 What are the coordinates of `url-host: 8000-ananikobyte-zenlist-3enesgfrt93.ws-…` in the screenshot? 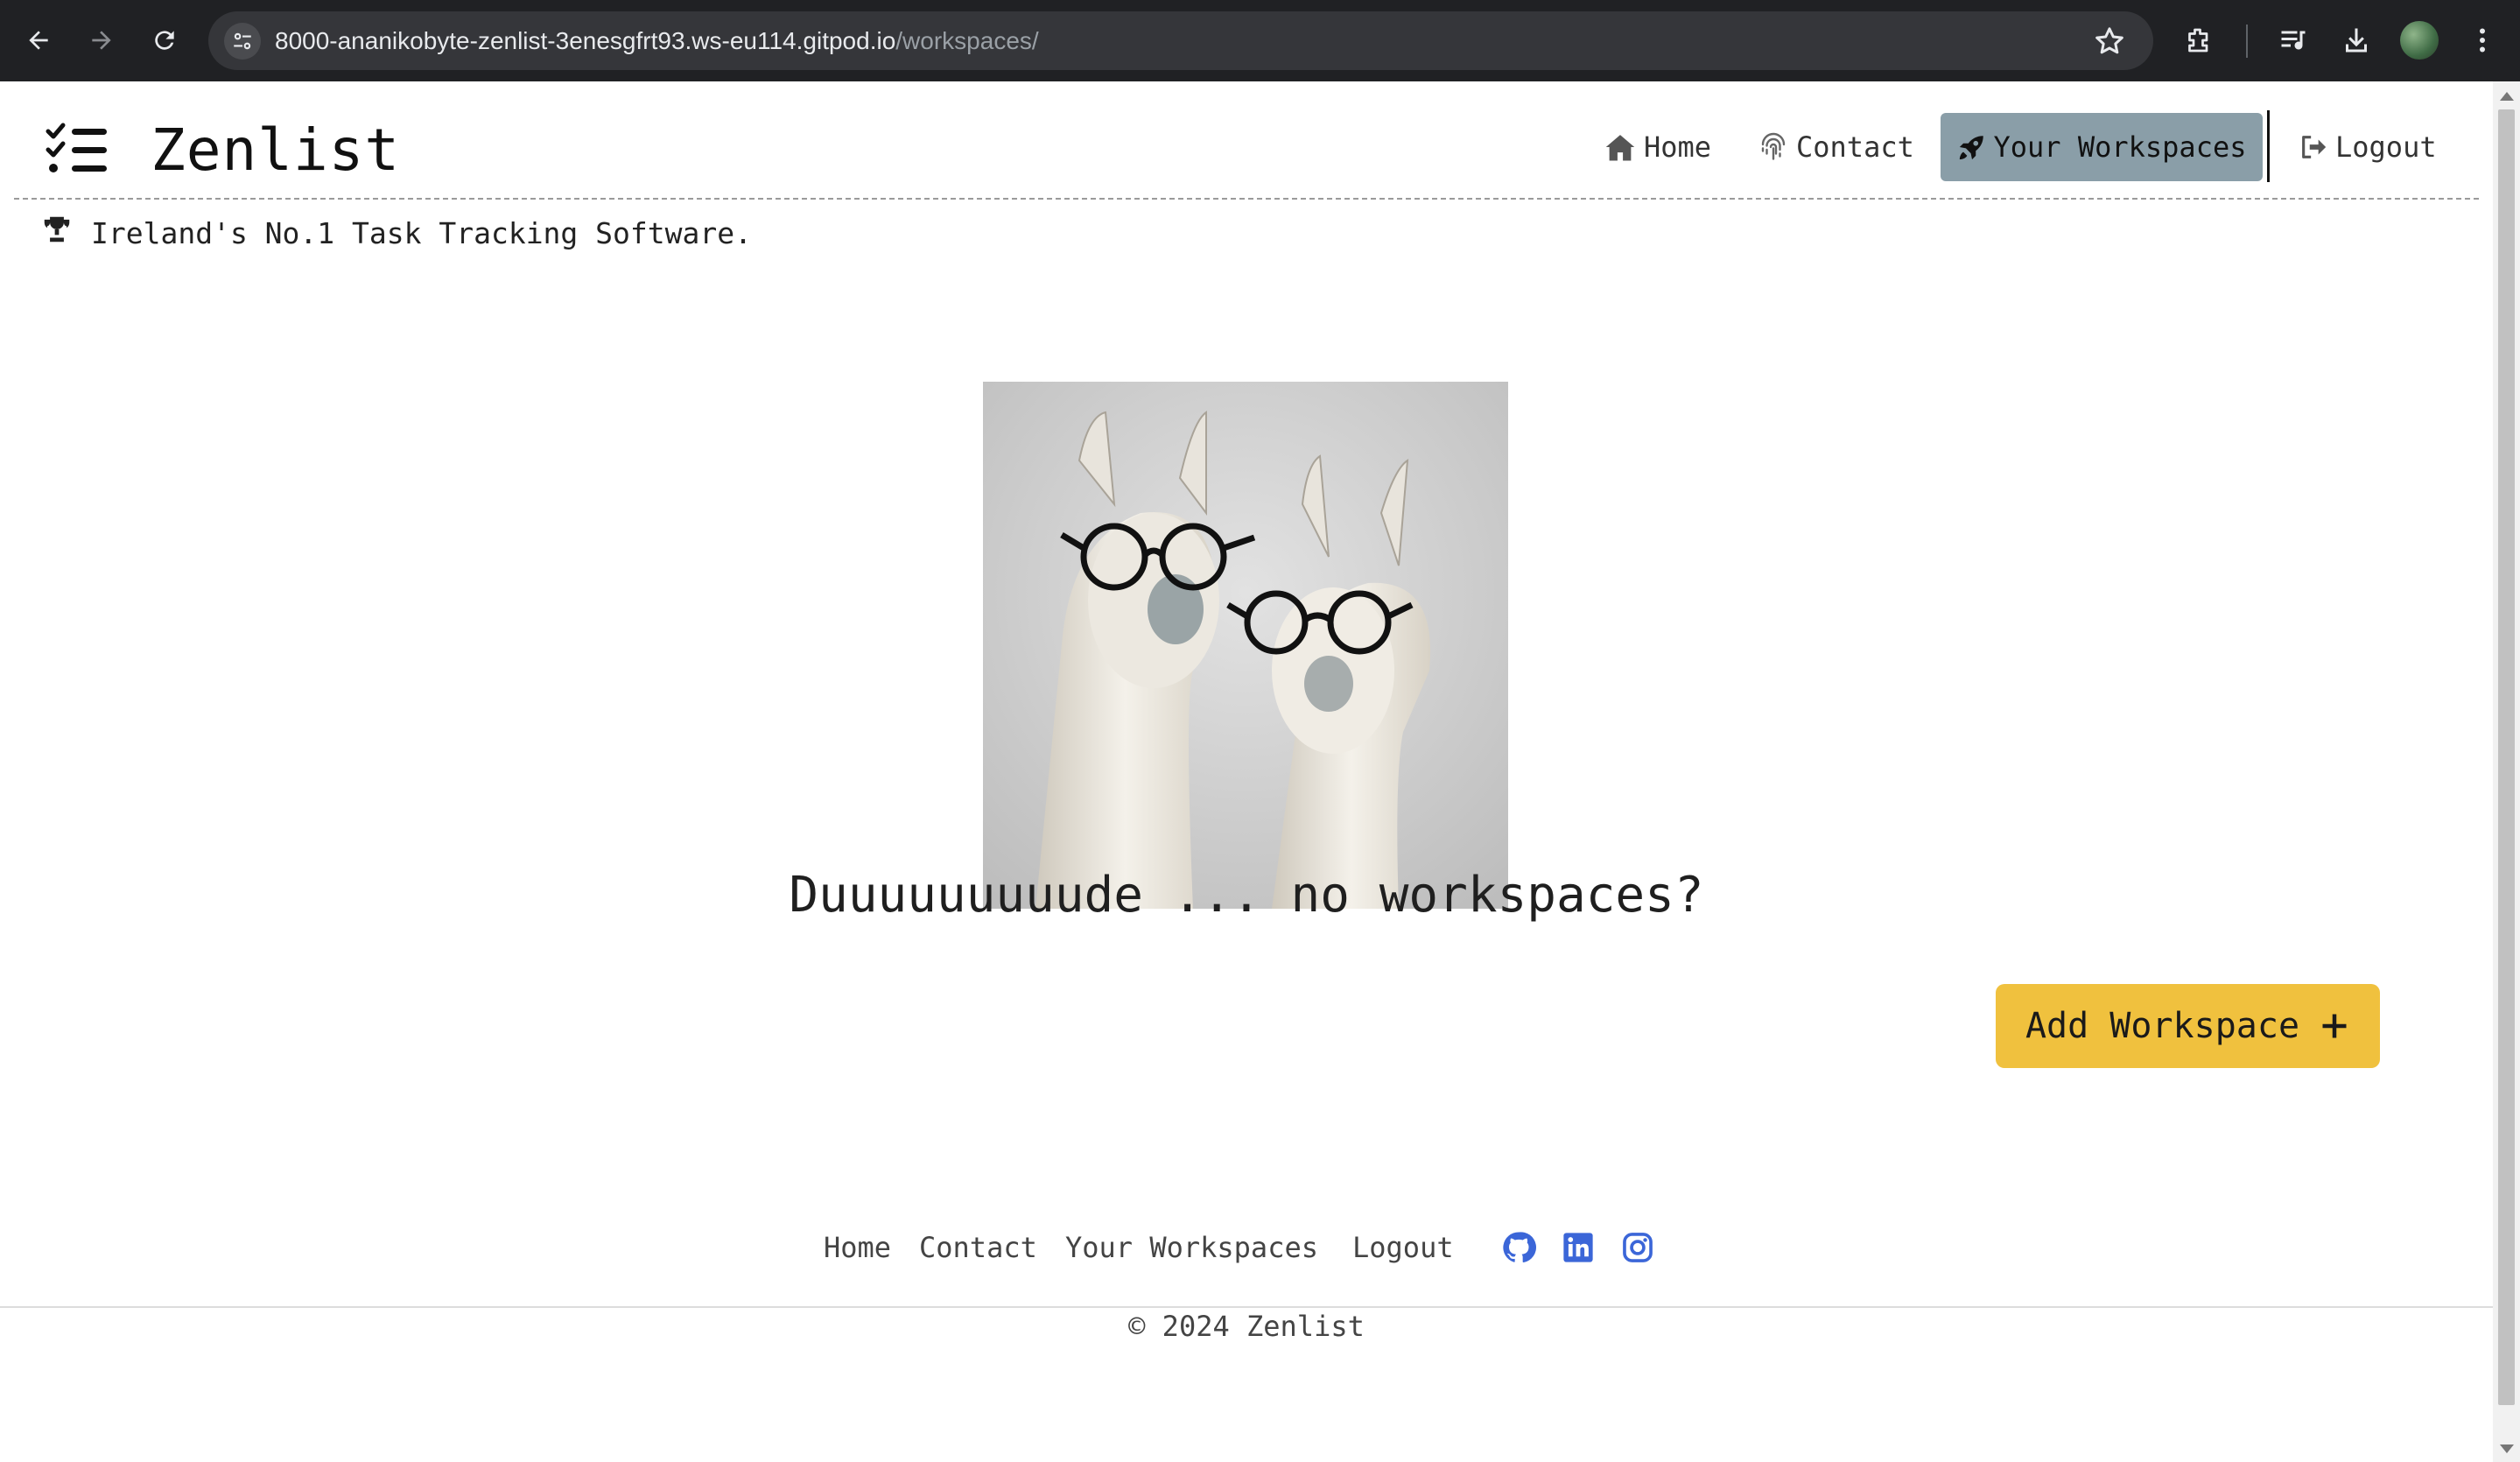 It's located at (585, 41).